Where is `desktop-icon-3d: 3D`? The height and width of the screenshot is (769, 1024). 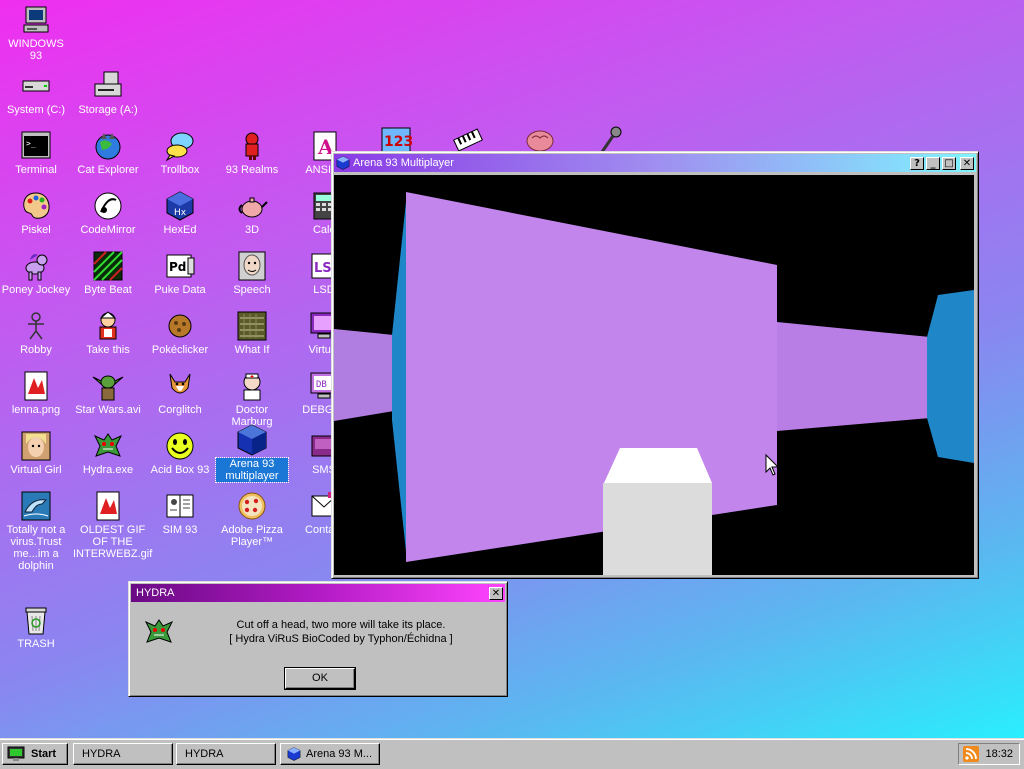
desktop-icon-3d: 3D is located at coordinates (252, 213).